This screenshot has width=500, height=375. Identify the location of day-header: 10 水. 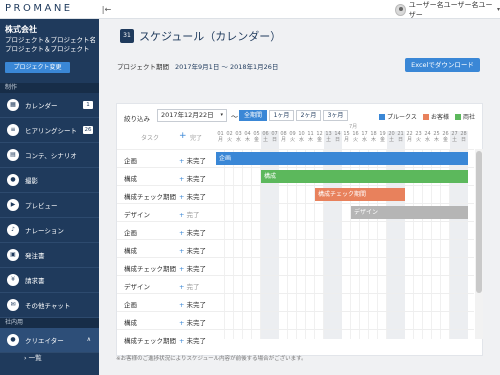
(301, 140).